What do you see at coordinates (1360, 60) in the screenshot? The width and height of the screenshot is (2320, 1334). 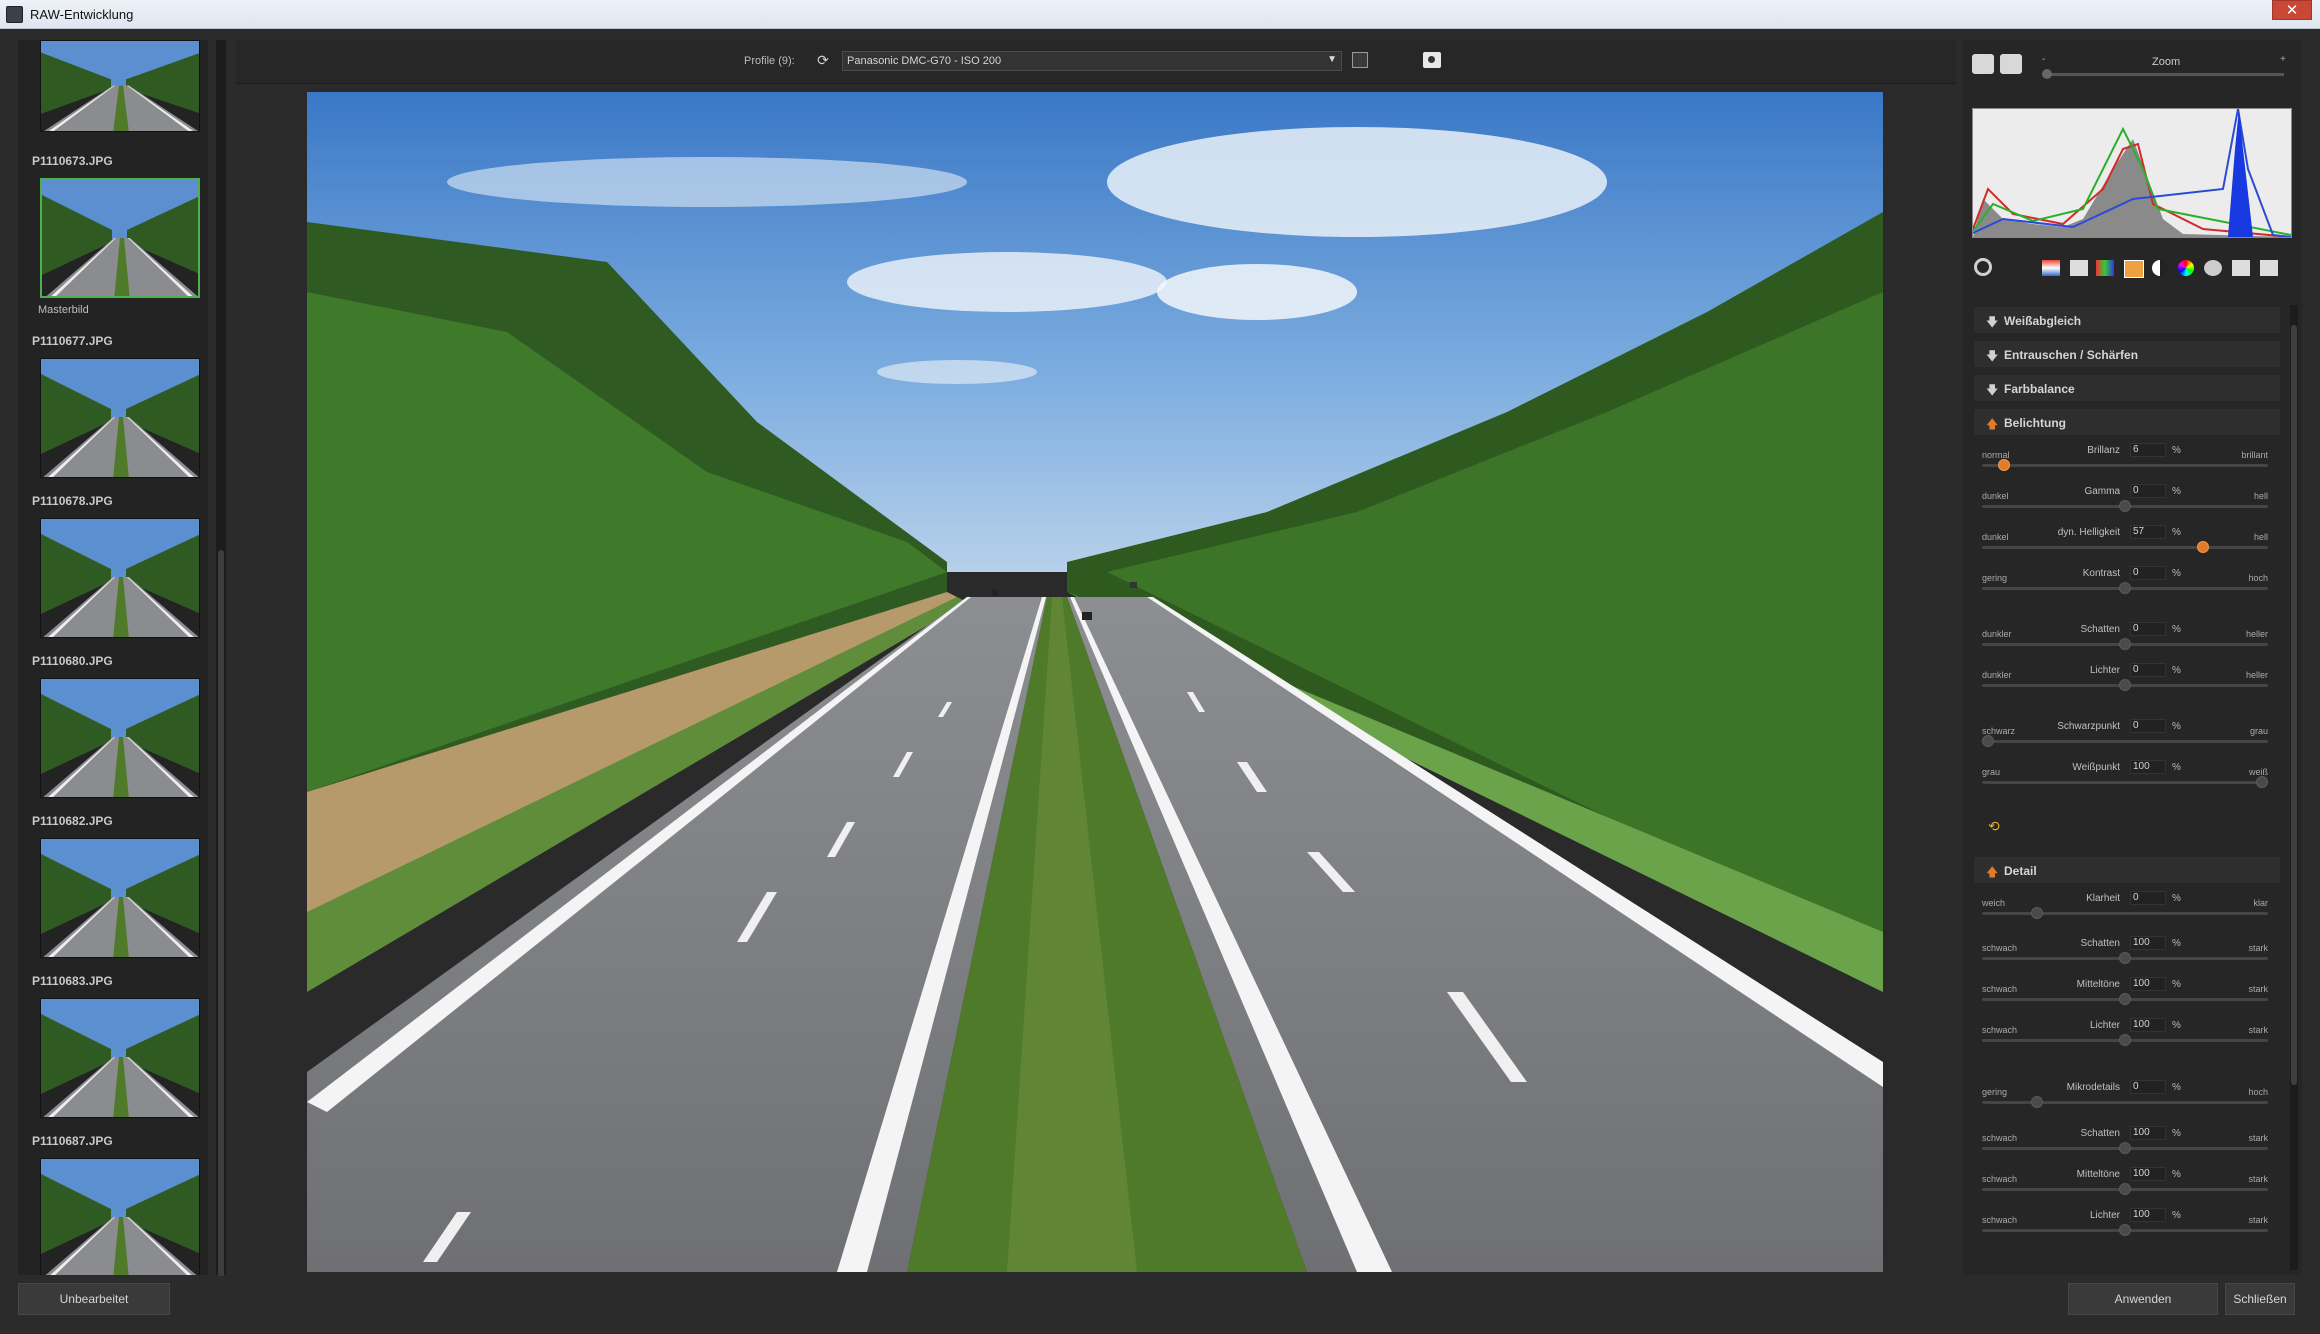 I see `save-profile-icon` at bounding box center [1360, 60].